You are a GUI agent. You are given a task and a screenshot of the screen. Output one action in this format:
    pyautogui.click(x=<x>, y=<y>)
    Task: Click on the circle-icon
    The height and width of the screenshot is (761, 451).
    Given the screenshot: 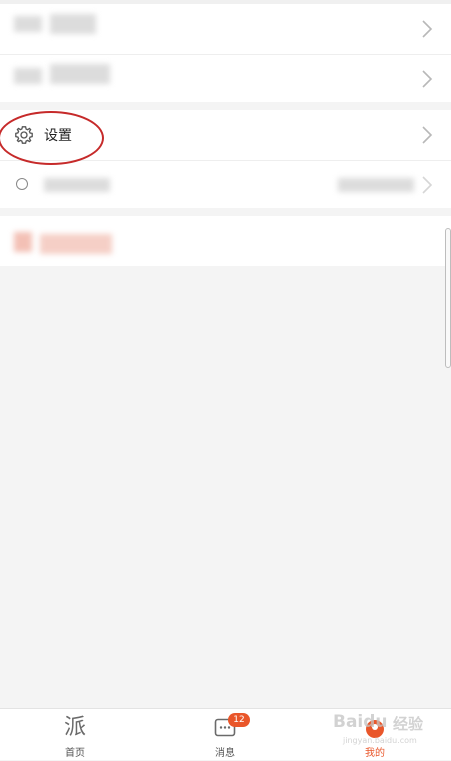 What is the action you would take?
    pyautogui.click(x=22, y=184)
    